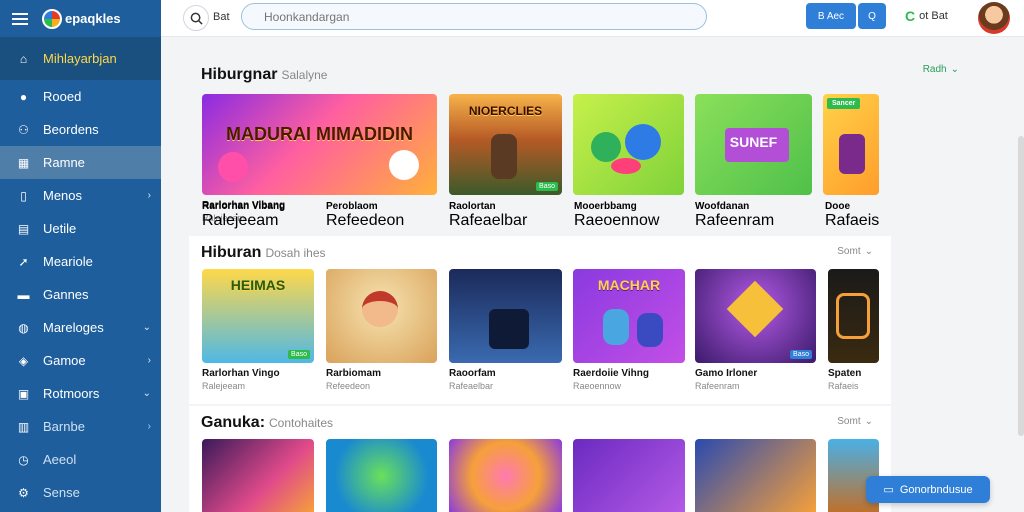 The width and height of the screenshot is (1024, 512). What do you see at coordinates (926, 16) in the screenshot?
I see `user-menu: C ot Bat` at bounding box center [926, 16].